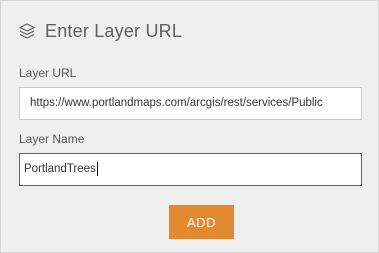  Describe the element at coordinates (201, 222) in the screenshot. I see `add-button: ADD` at that location.